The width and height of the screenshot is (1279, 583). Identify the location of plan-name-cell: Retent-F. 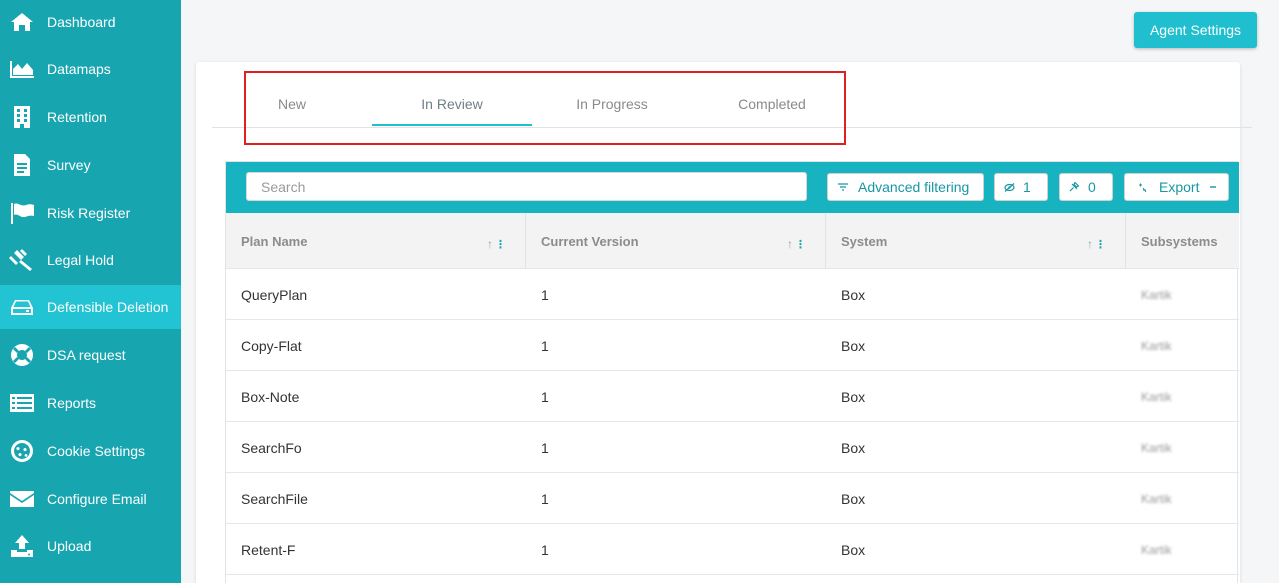
(268, 549).